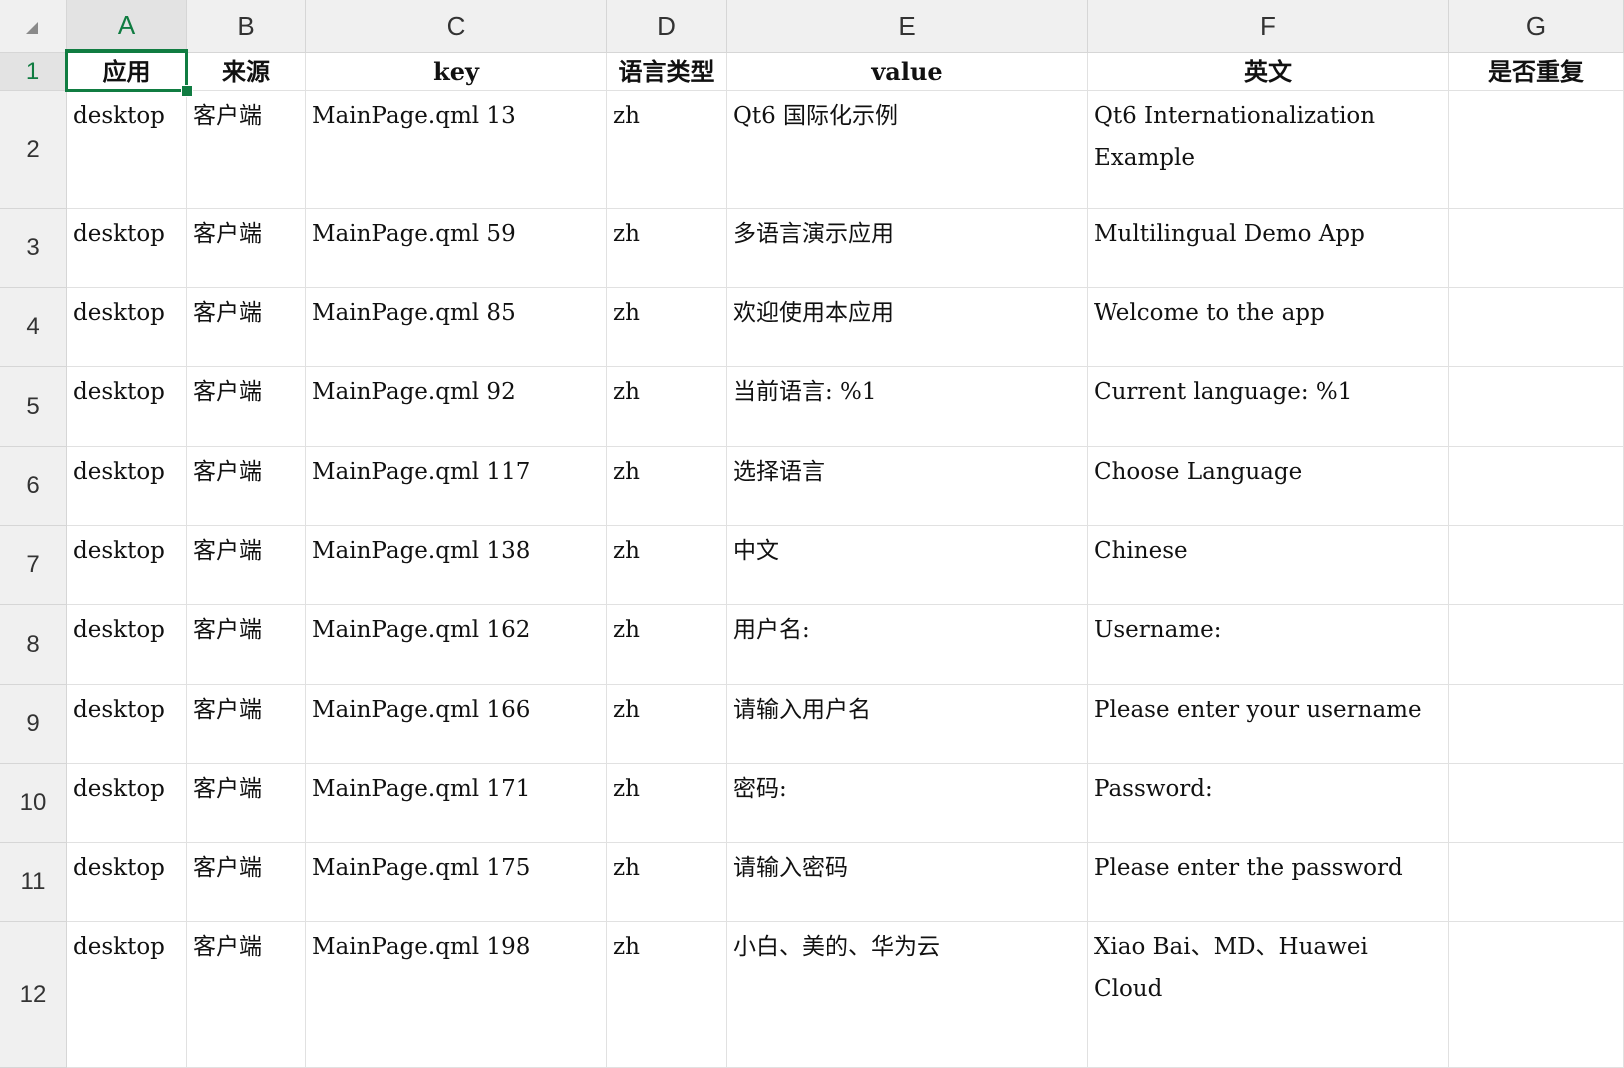 This screenshot has height=1068, width=1624. Describe the element at coordinates (456, 327) in the screenshot. I see `cell-c4: MainPage.qml 85` at that location.